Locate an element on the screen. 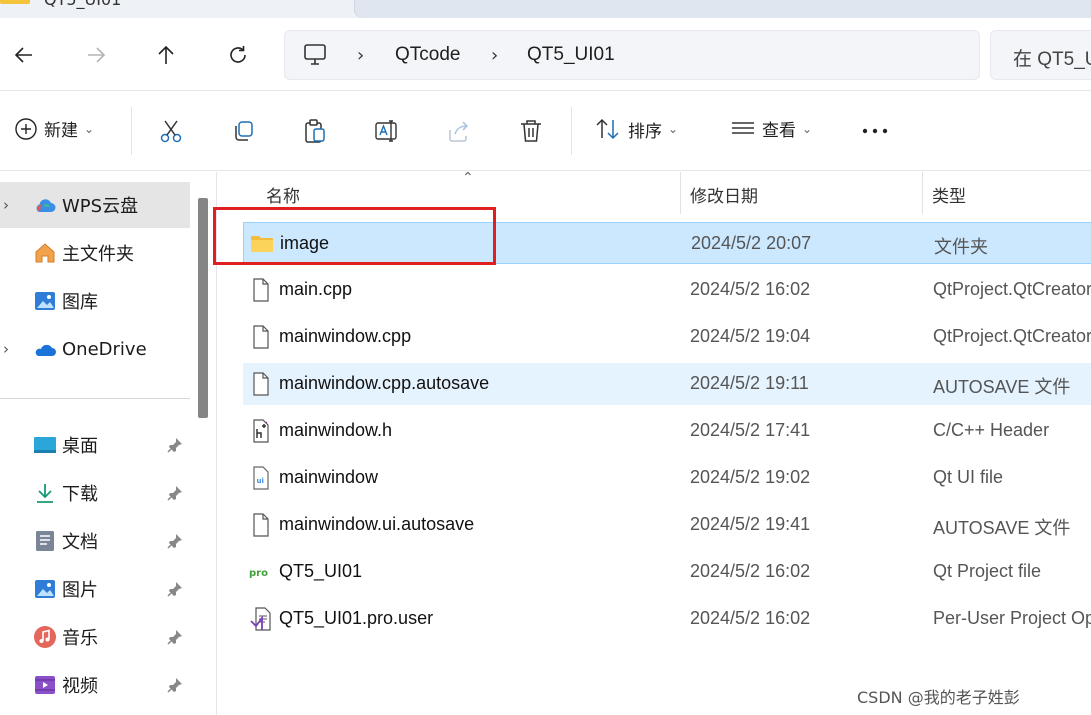 This screenshot has height=715, width=1091. copy-button is located at coordinates (243, 131).